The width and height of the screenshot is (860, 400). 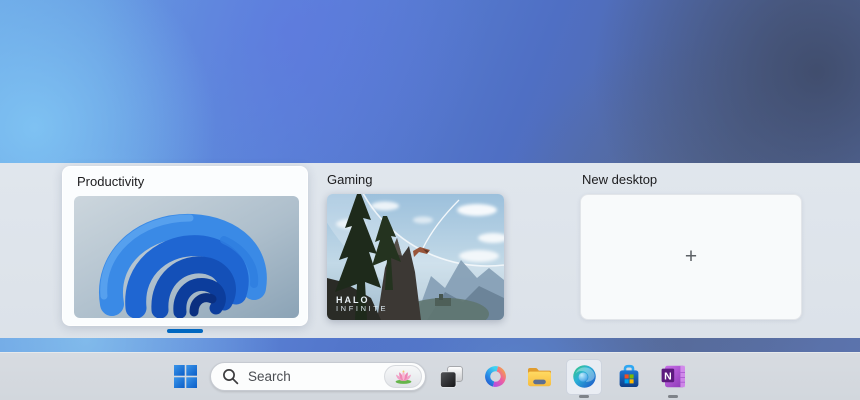 I want to click on halo-infinite-logo: HALO INFINITE, so click(x=362, y=304).